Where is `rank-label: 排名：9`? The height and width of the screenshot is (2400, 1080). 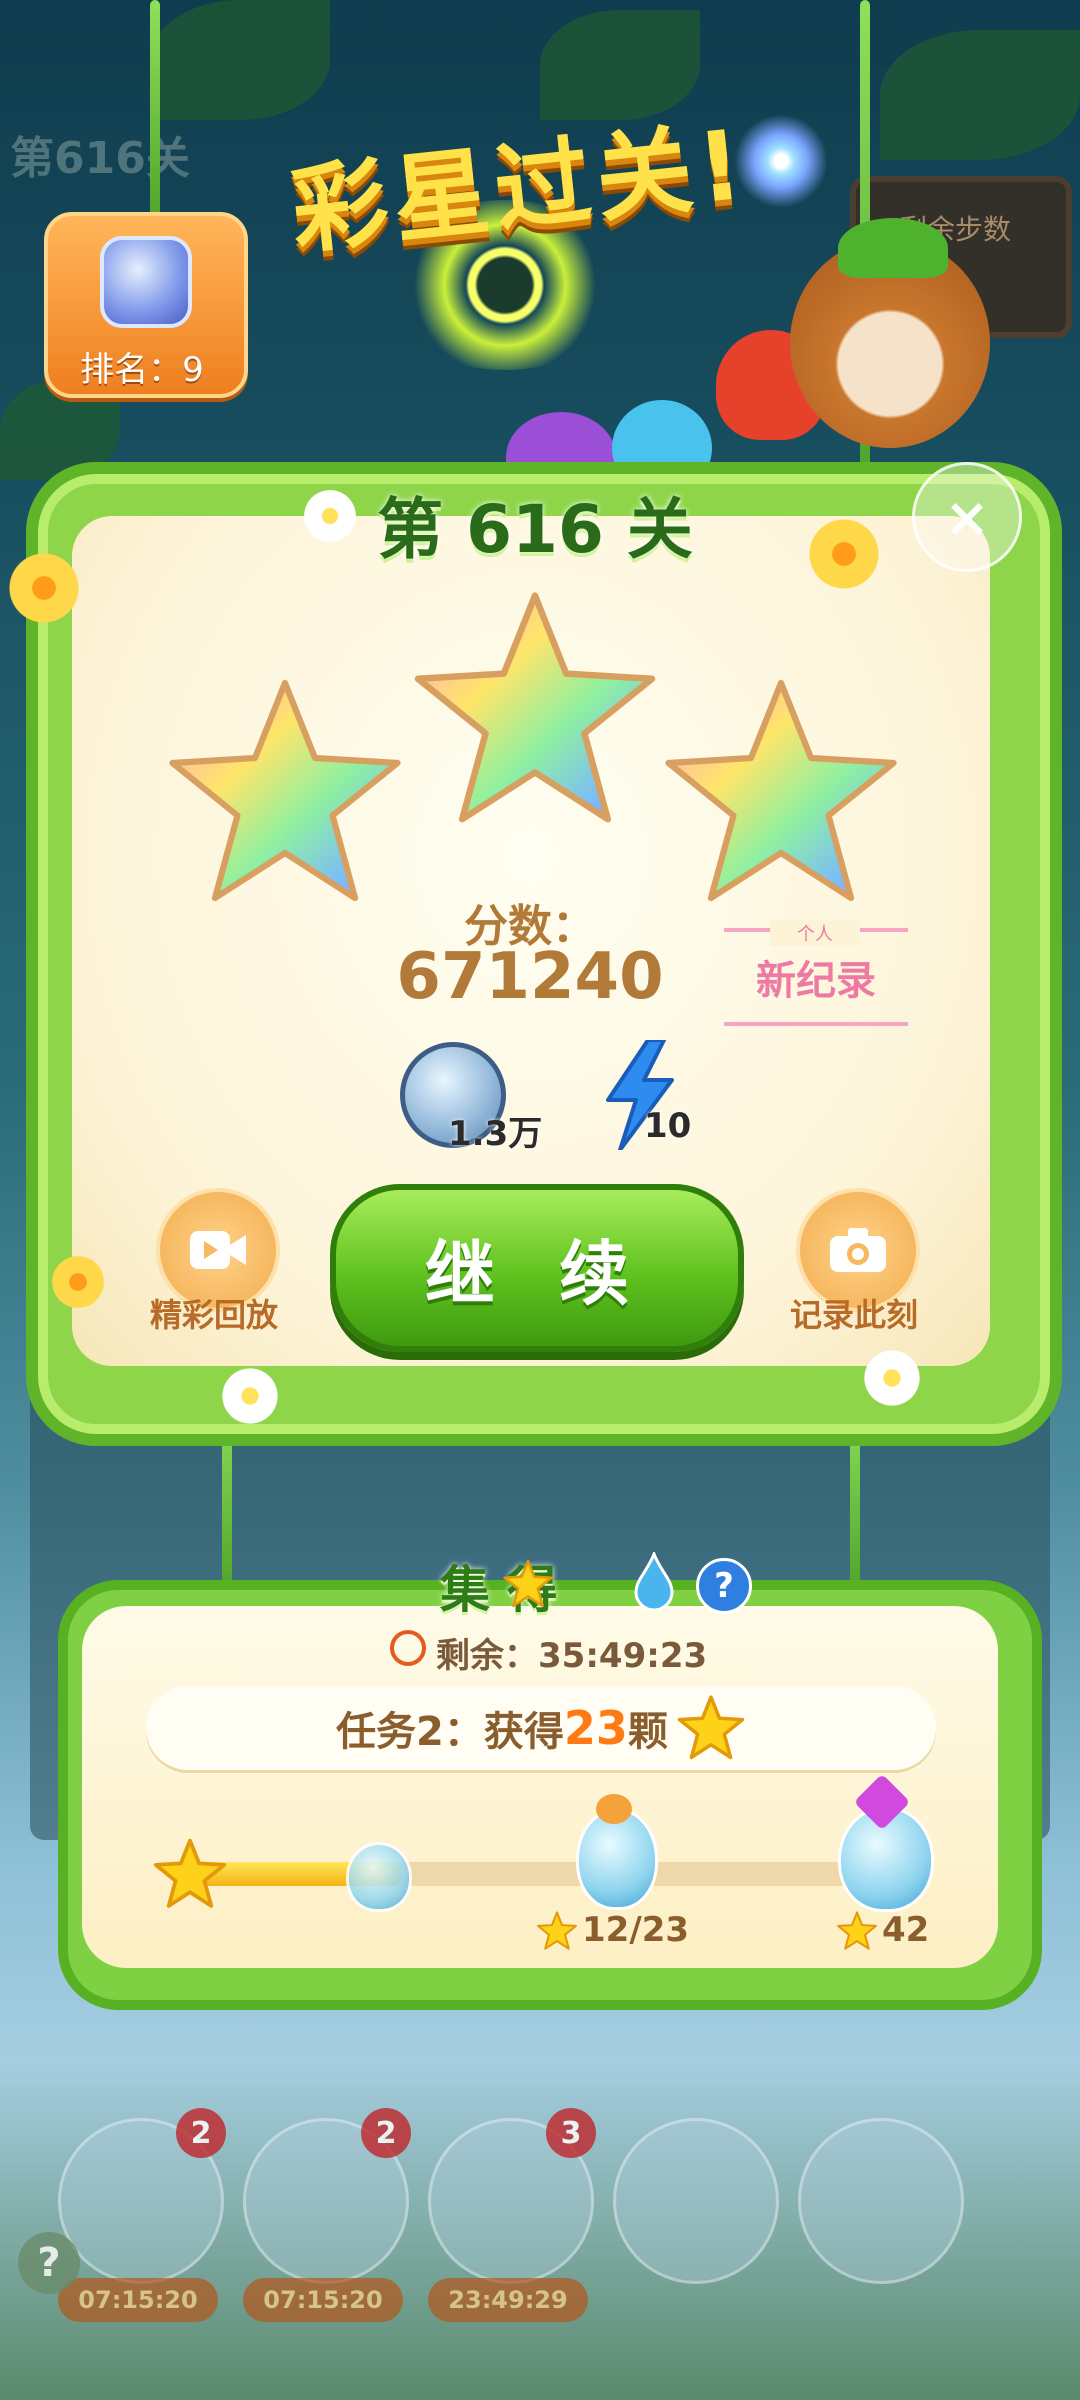
rank-label: 排名：9 is located at coordinates (142, 370).